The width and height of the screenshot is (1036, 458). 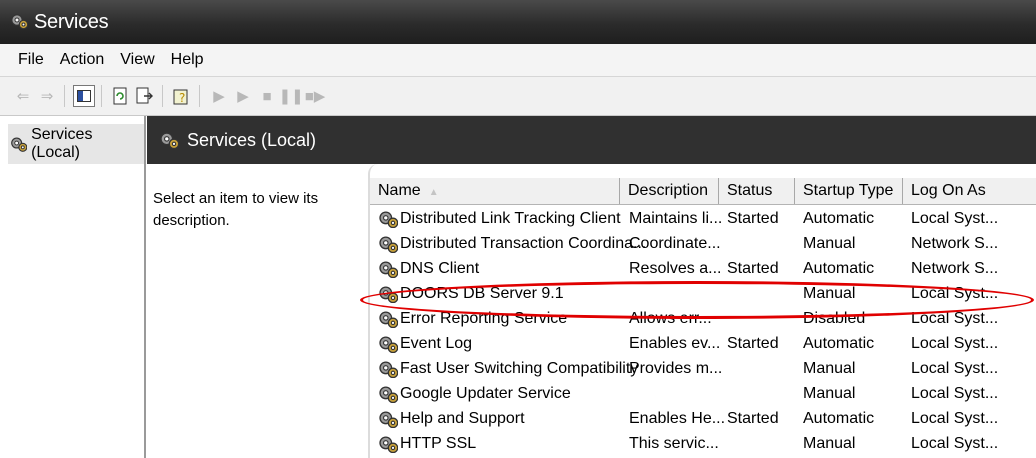 I want to click on service-name: DNS Client, so click(x=440, y=268).